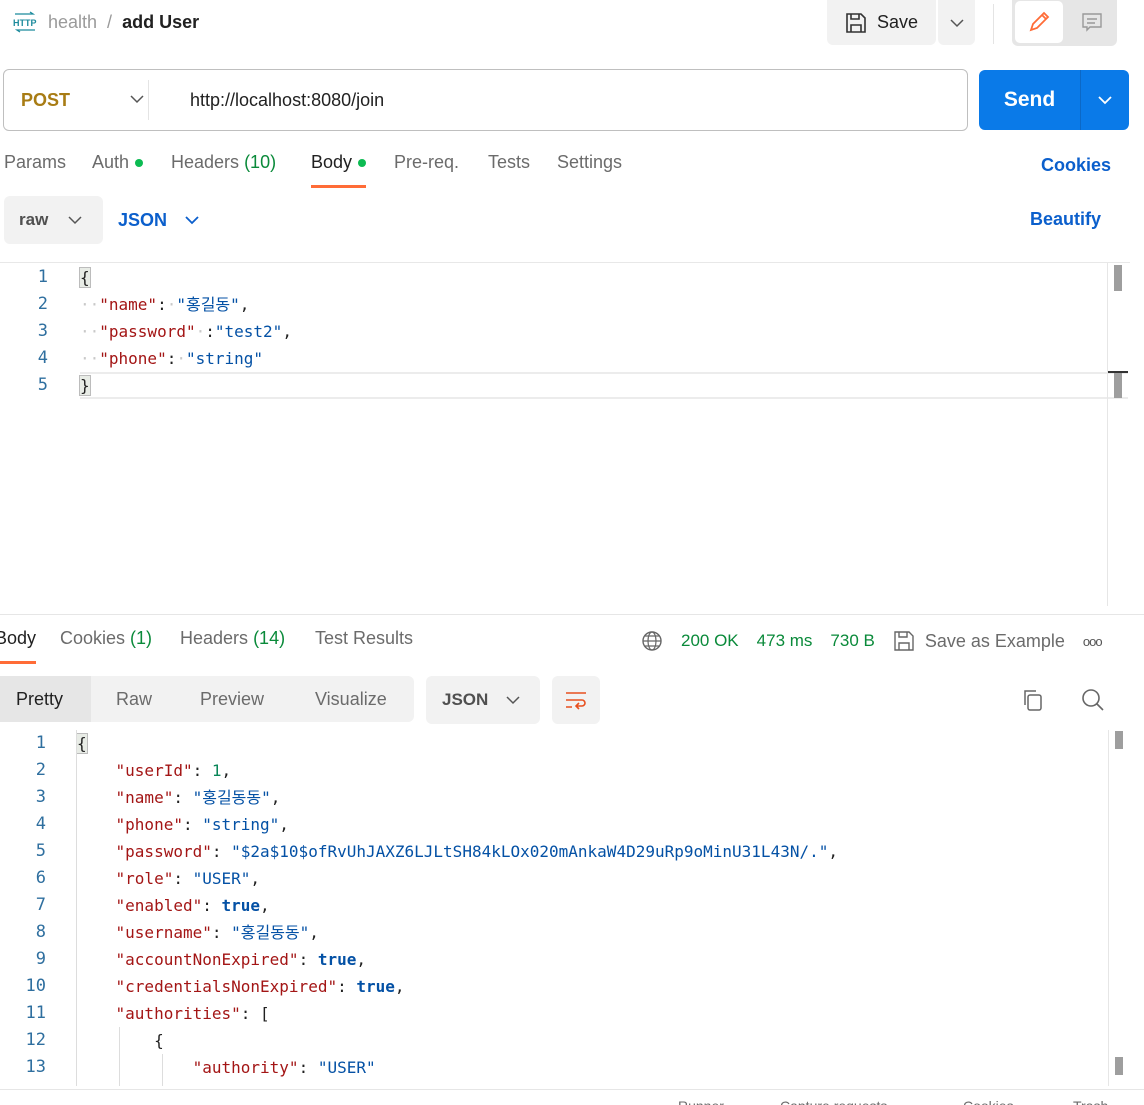 This screenshot has width=1144, height=1105. Describe the element at coordinates (35, 1040) in the screenshot. I see `line-number: 12` at that location.